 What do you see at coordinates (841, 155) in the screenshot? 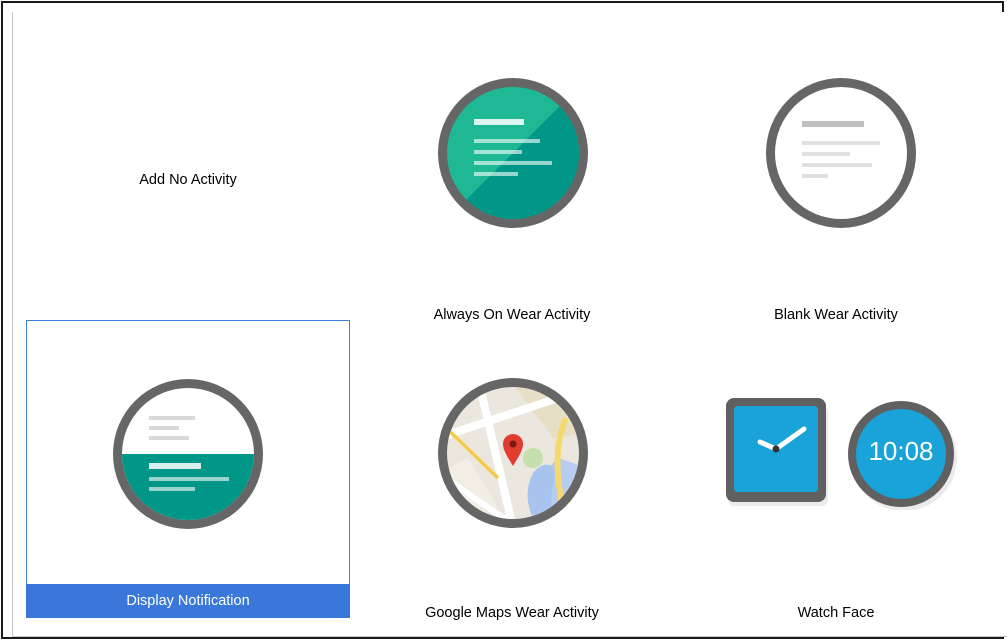
I see `blank-watch-icon` at bounding box center [841, 155].